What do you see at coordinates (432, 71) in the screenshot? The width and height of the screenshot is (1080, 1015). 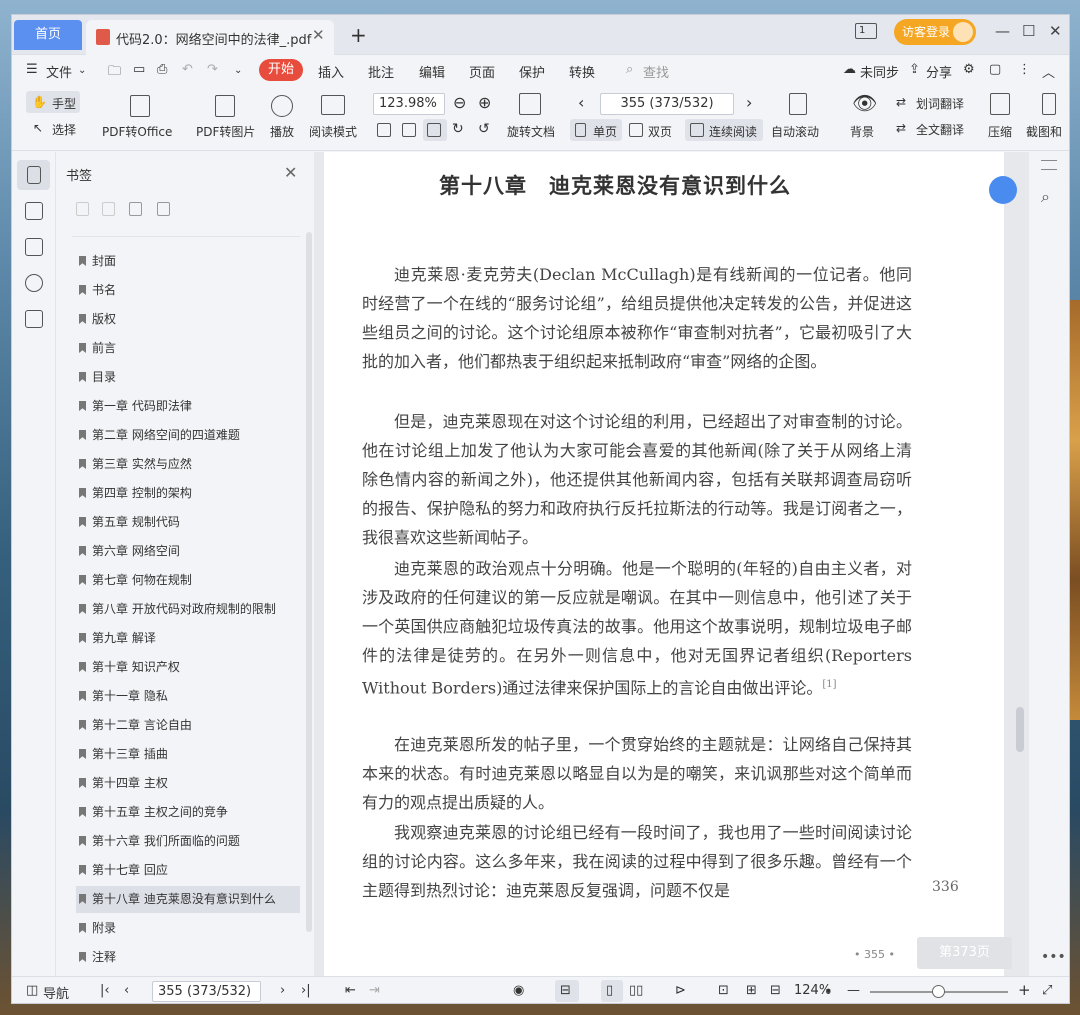 I see `menu-edit: 编辑` at bounding box center [432, 71].